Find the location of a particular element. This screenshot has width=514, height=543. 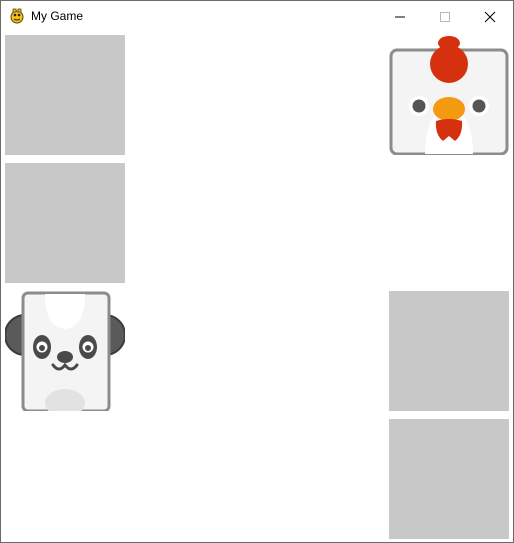

chicken-card is located at coordinates (449, 95).